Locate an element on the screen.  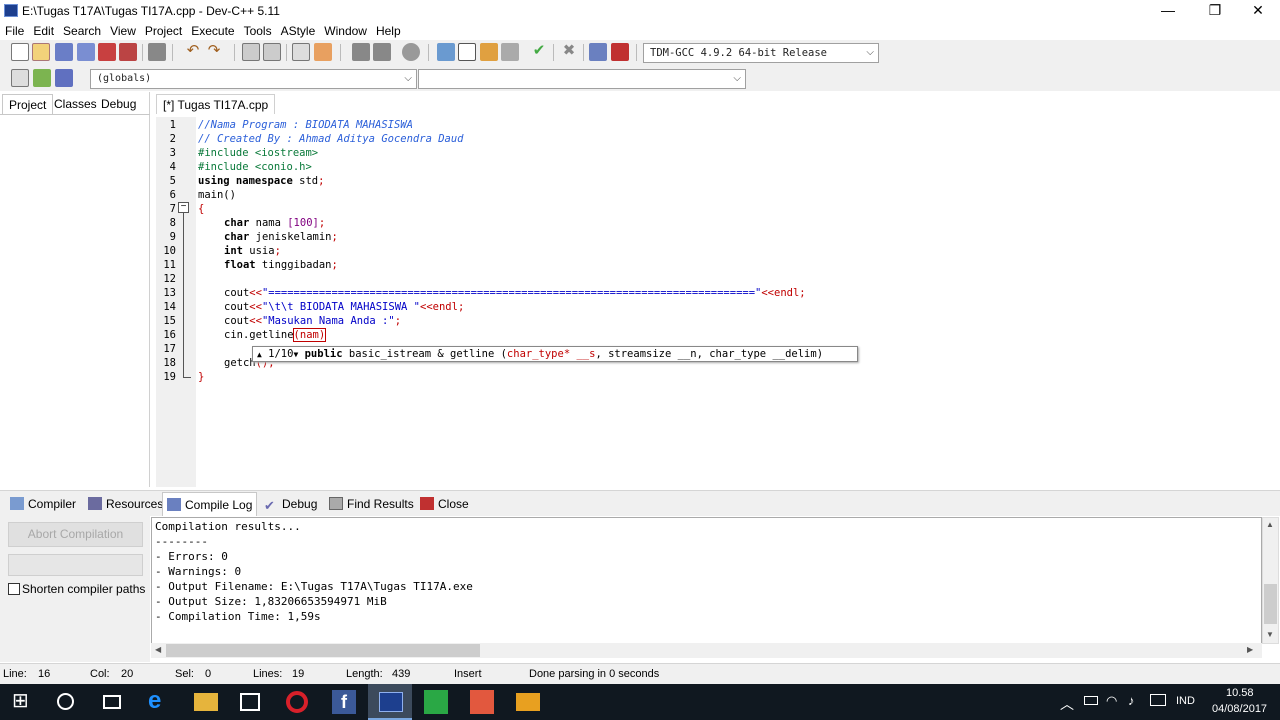
indent-left-icon is located at coordinates (361, 52).